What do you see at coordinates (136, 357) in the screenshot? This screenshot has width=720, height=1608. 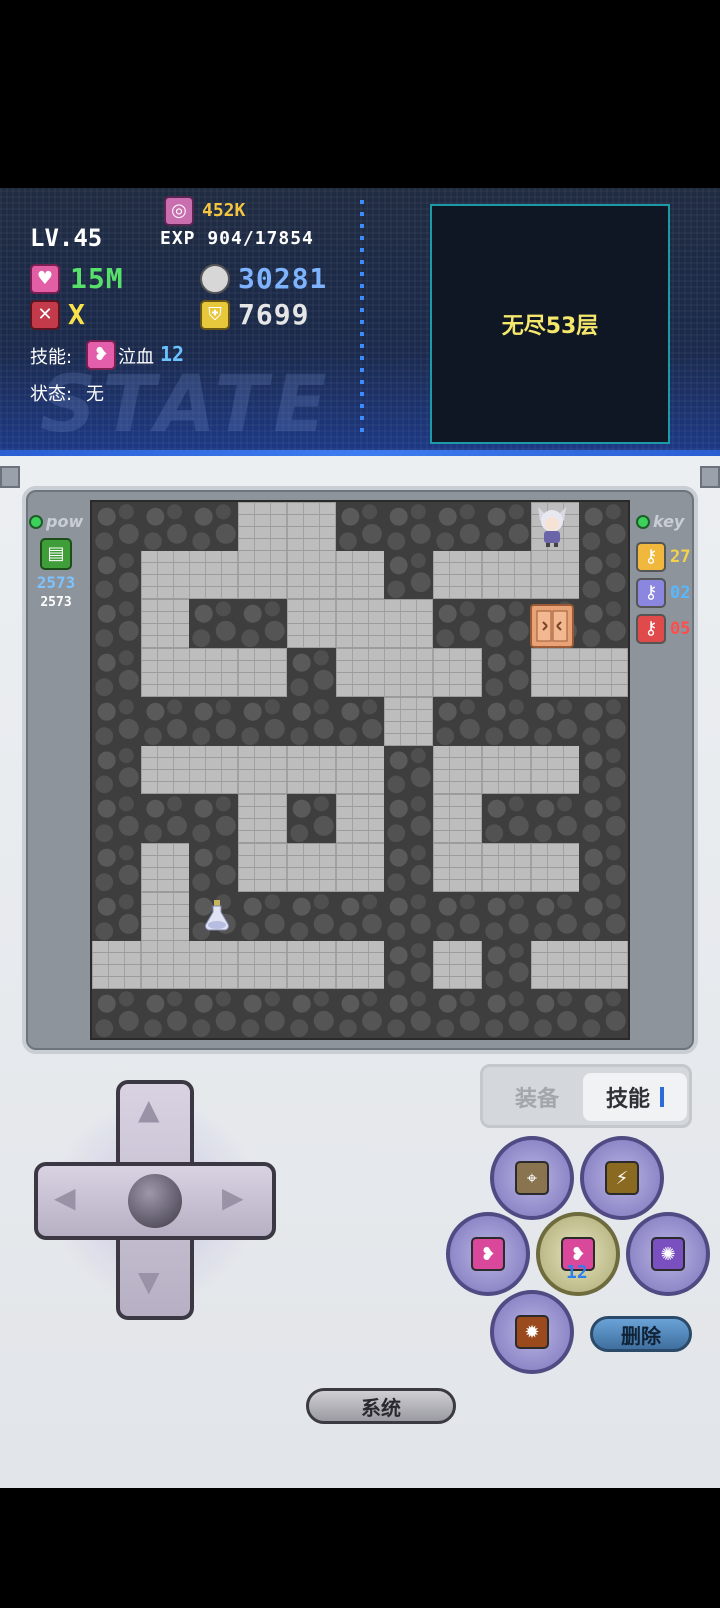 I see `skill-name: 泣血` at bounding box center [136, 357].